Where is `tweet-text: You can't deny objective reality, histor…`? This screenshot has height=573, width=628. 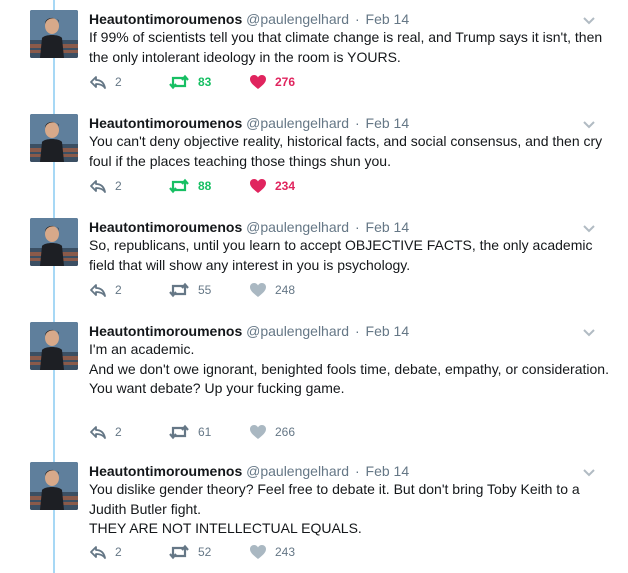
tweet-text: You can't deny objective reality, histor… is located at coordinates (349, 151).